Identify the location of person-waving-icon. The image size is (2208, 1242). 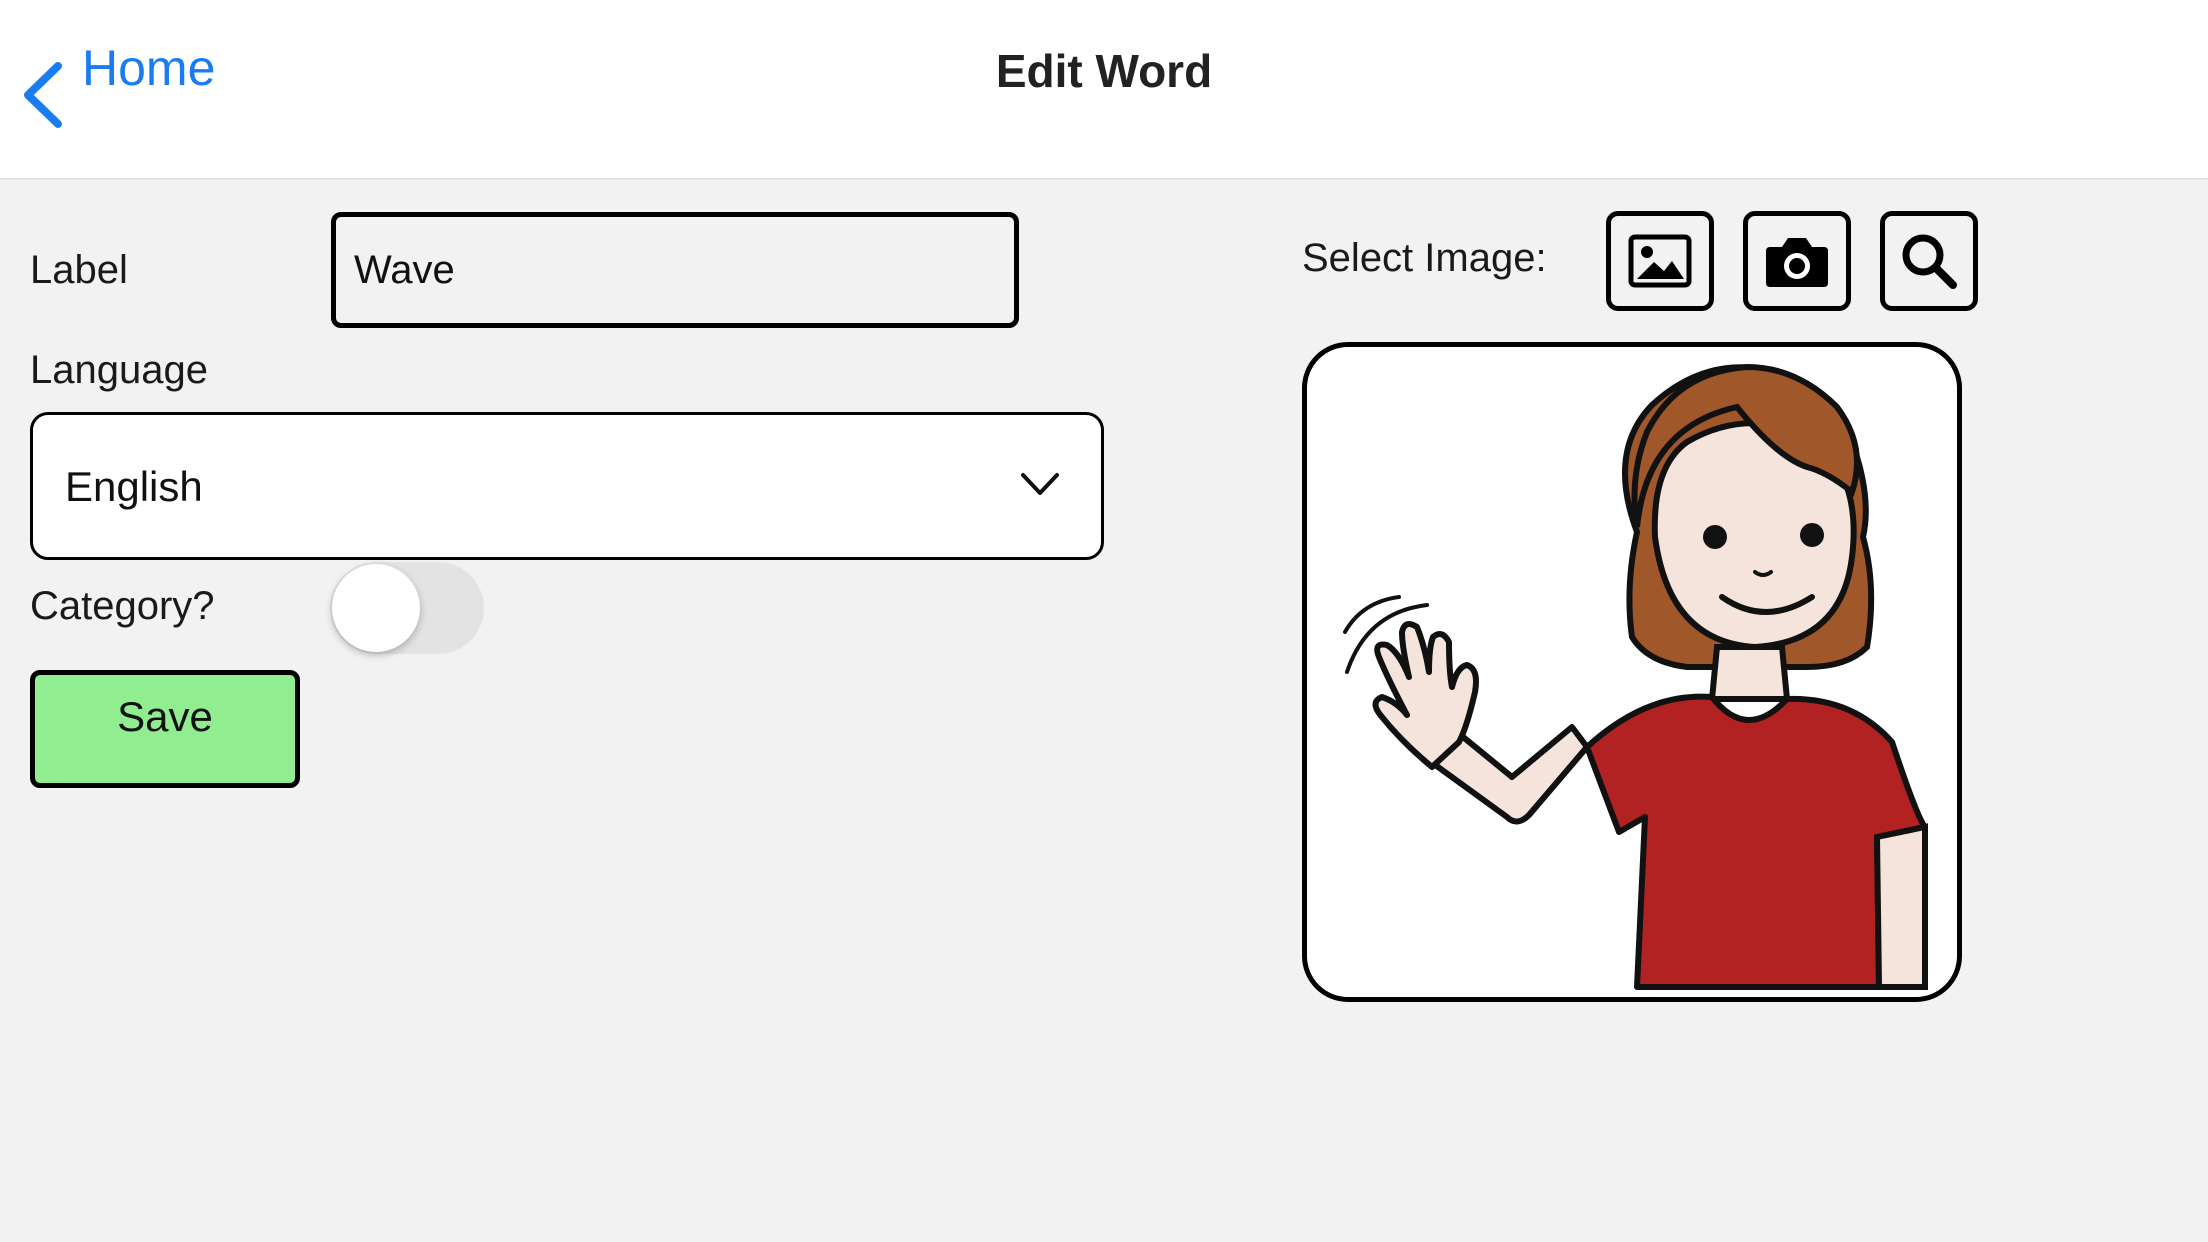
(1635, 676).